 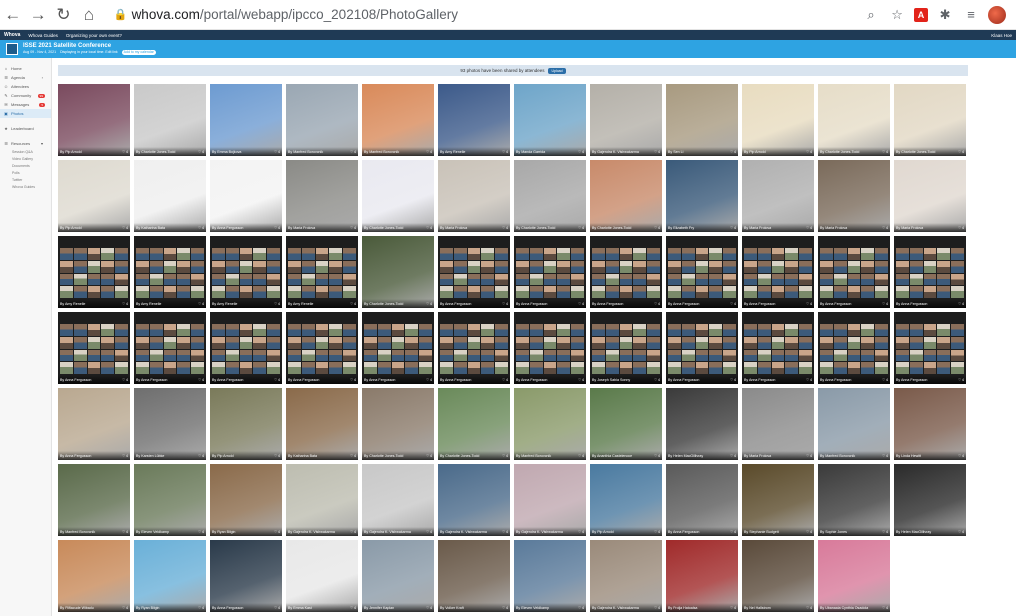 I want to click on photo-tile: By Joseph Sabia Sonny ♡ 4, so click(x=626, y=348).